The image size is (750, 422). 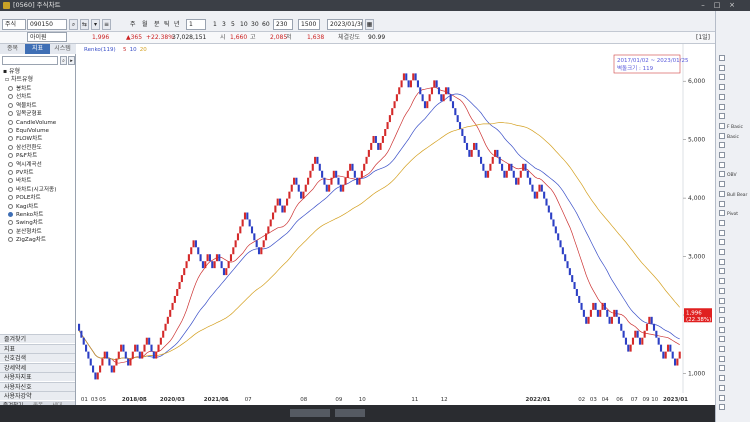 What do you see at coordinates (177, 25) in the screenshot?
I see `period-year: 년` at bounding box center [177, 25].